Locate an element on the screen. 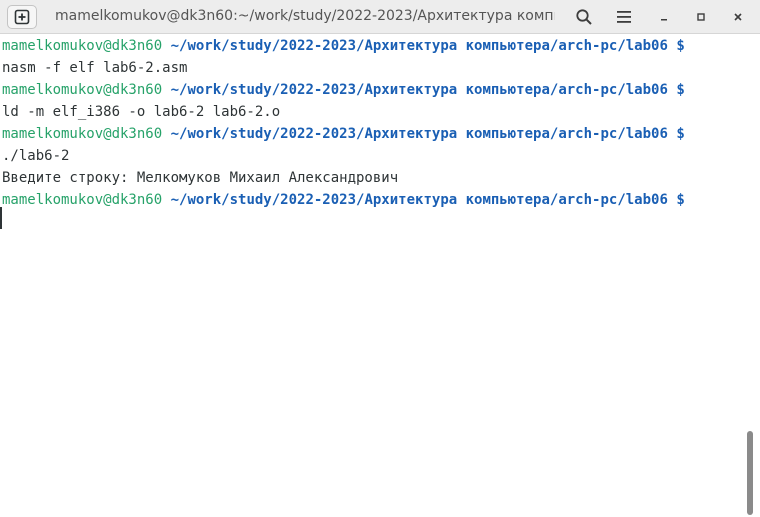 This screenshot has height=517, width=760. maximize-icon is located at coordinates (701, 17).